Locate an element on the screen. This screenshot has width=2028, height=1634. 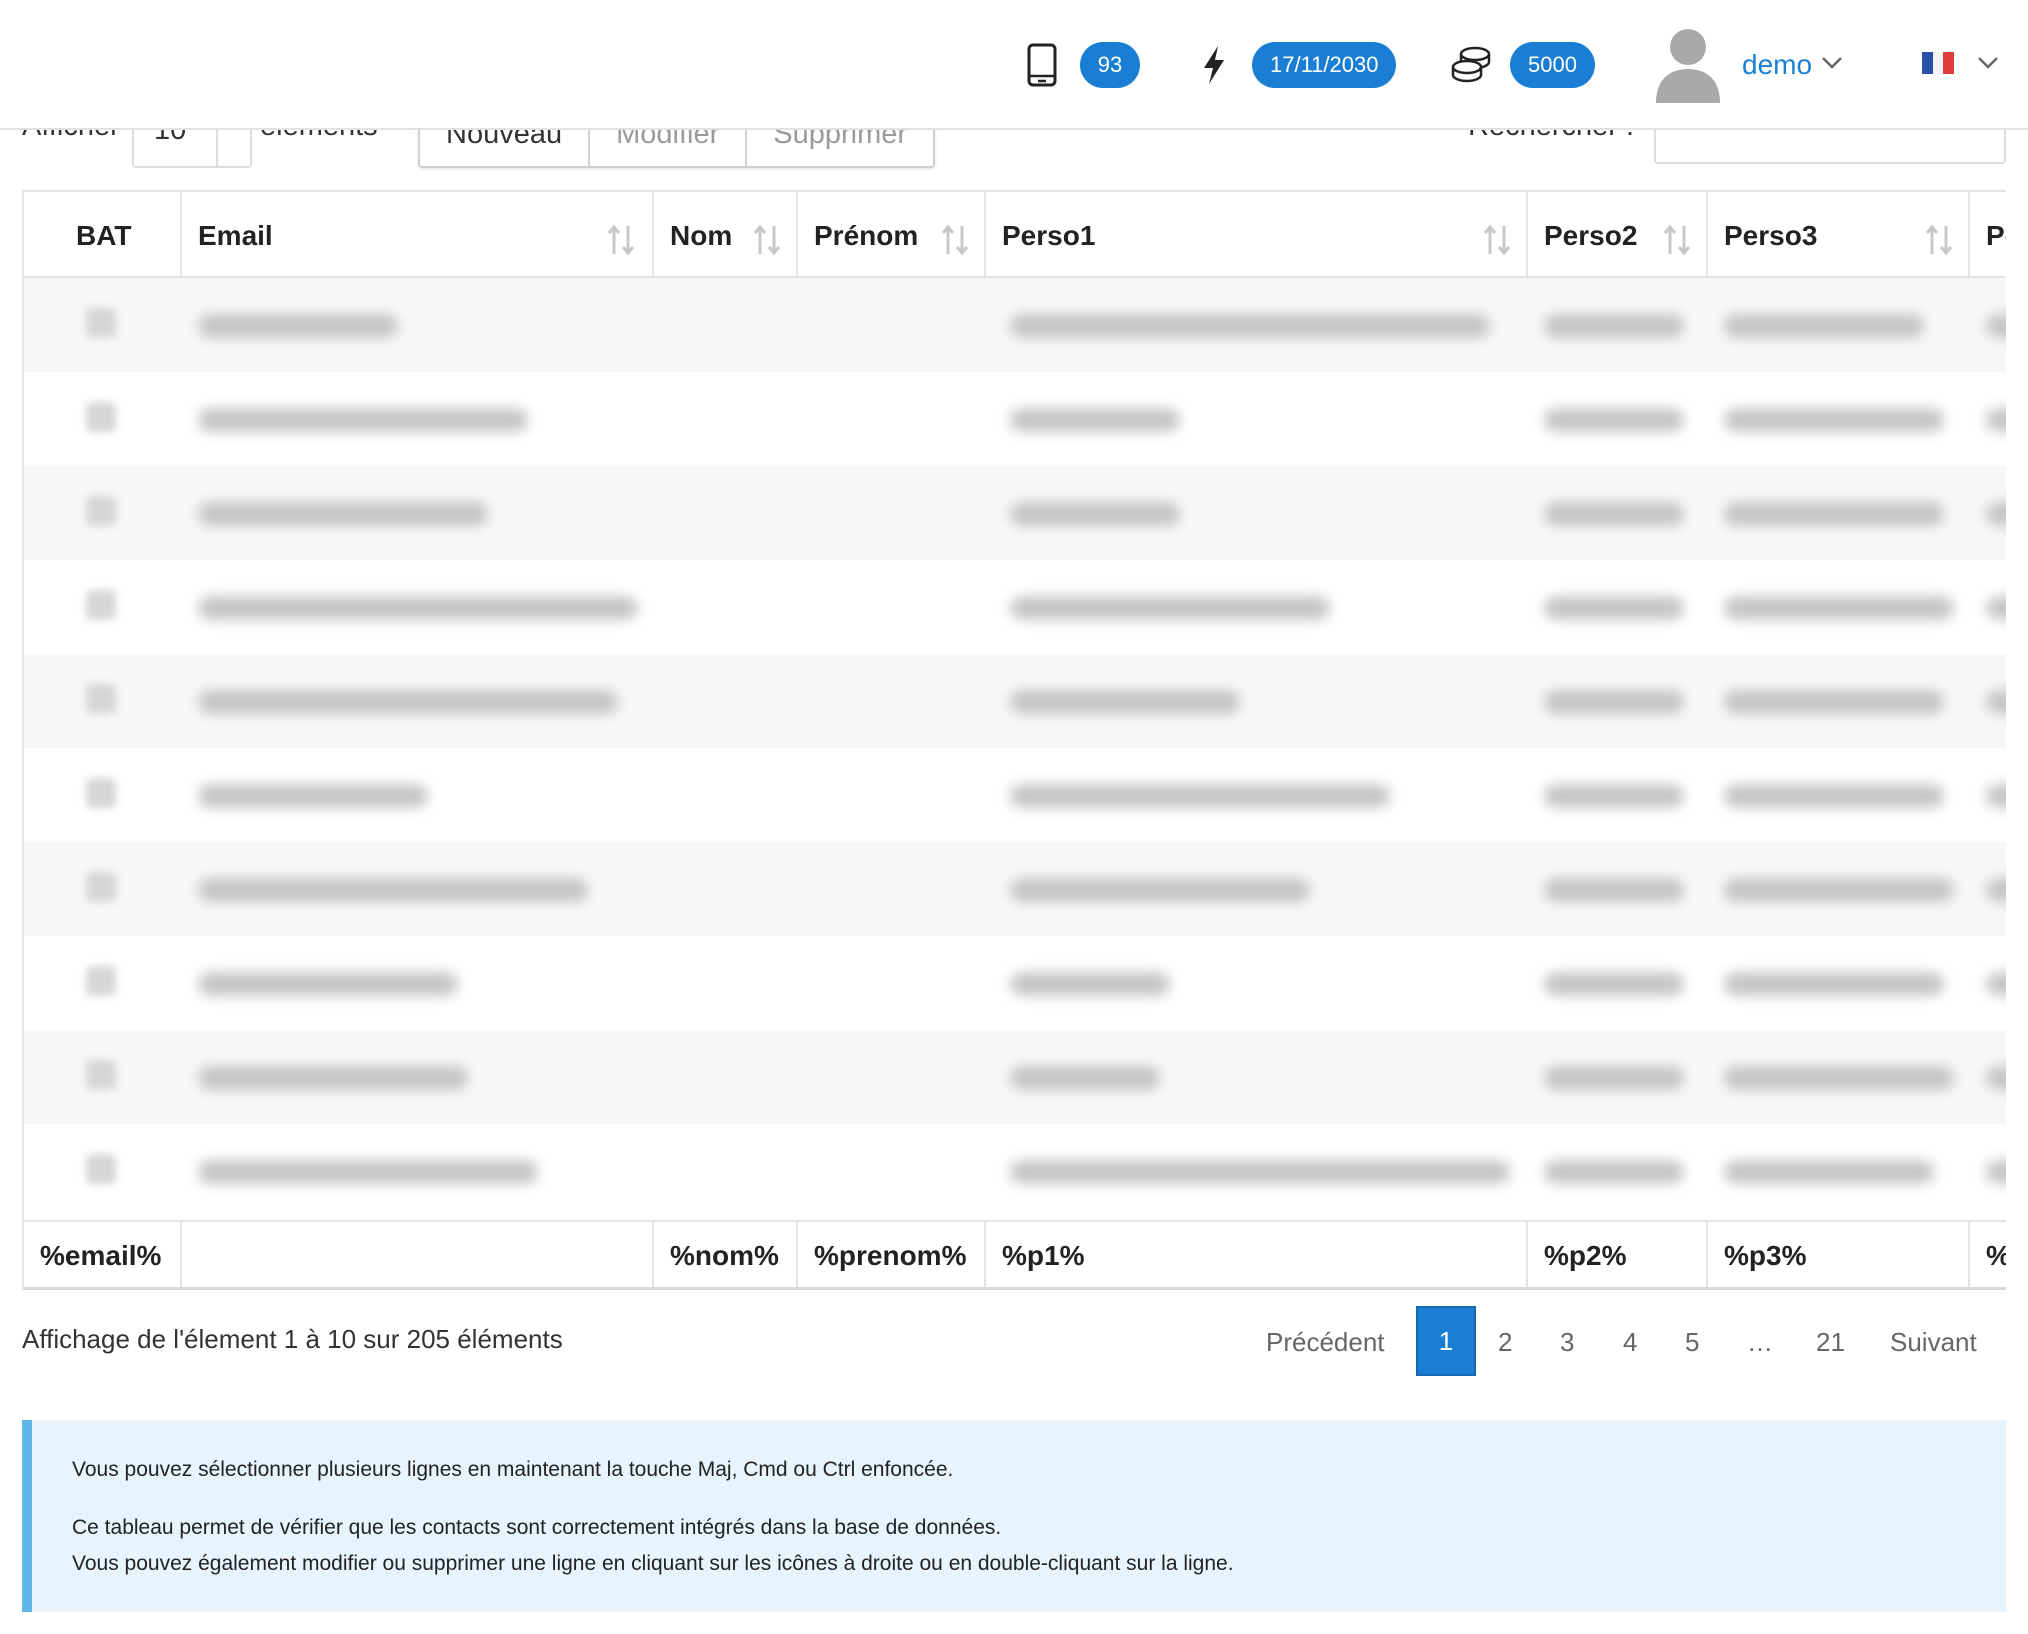
footer-cell is located at coordinates (418, 1254).